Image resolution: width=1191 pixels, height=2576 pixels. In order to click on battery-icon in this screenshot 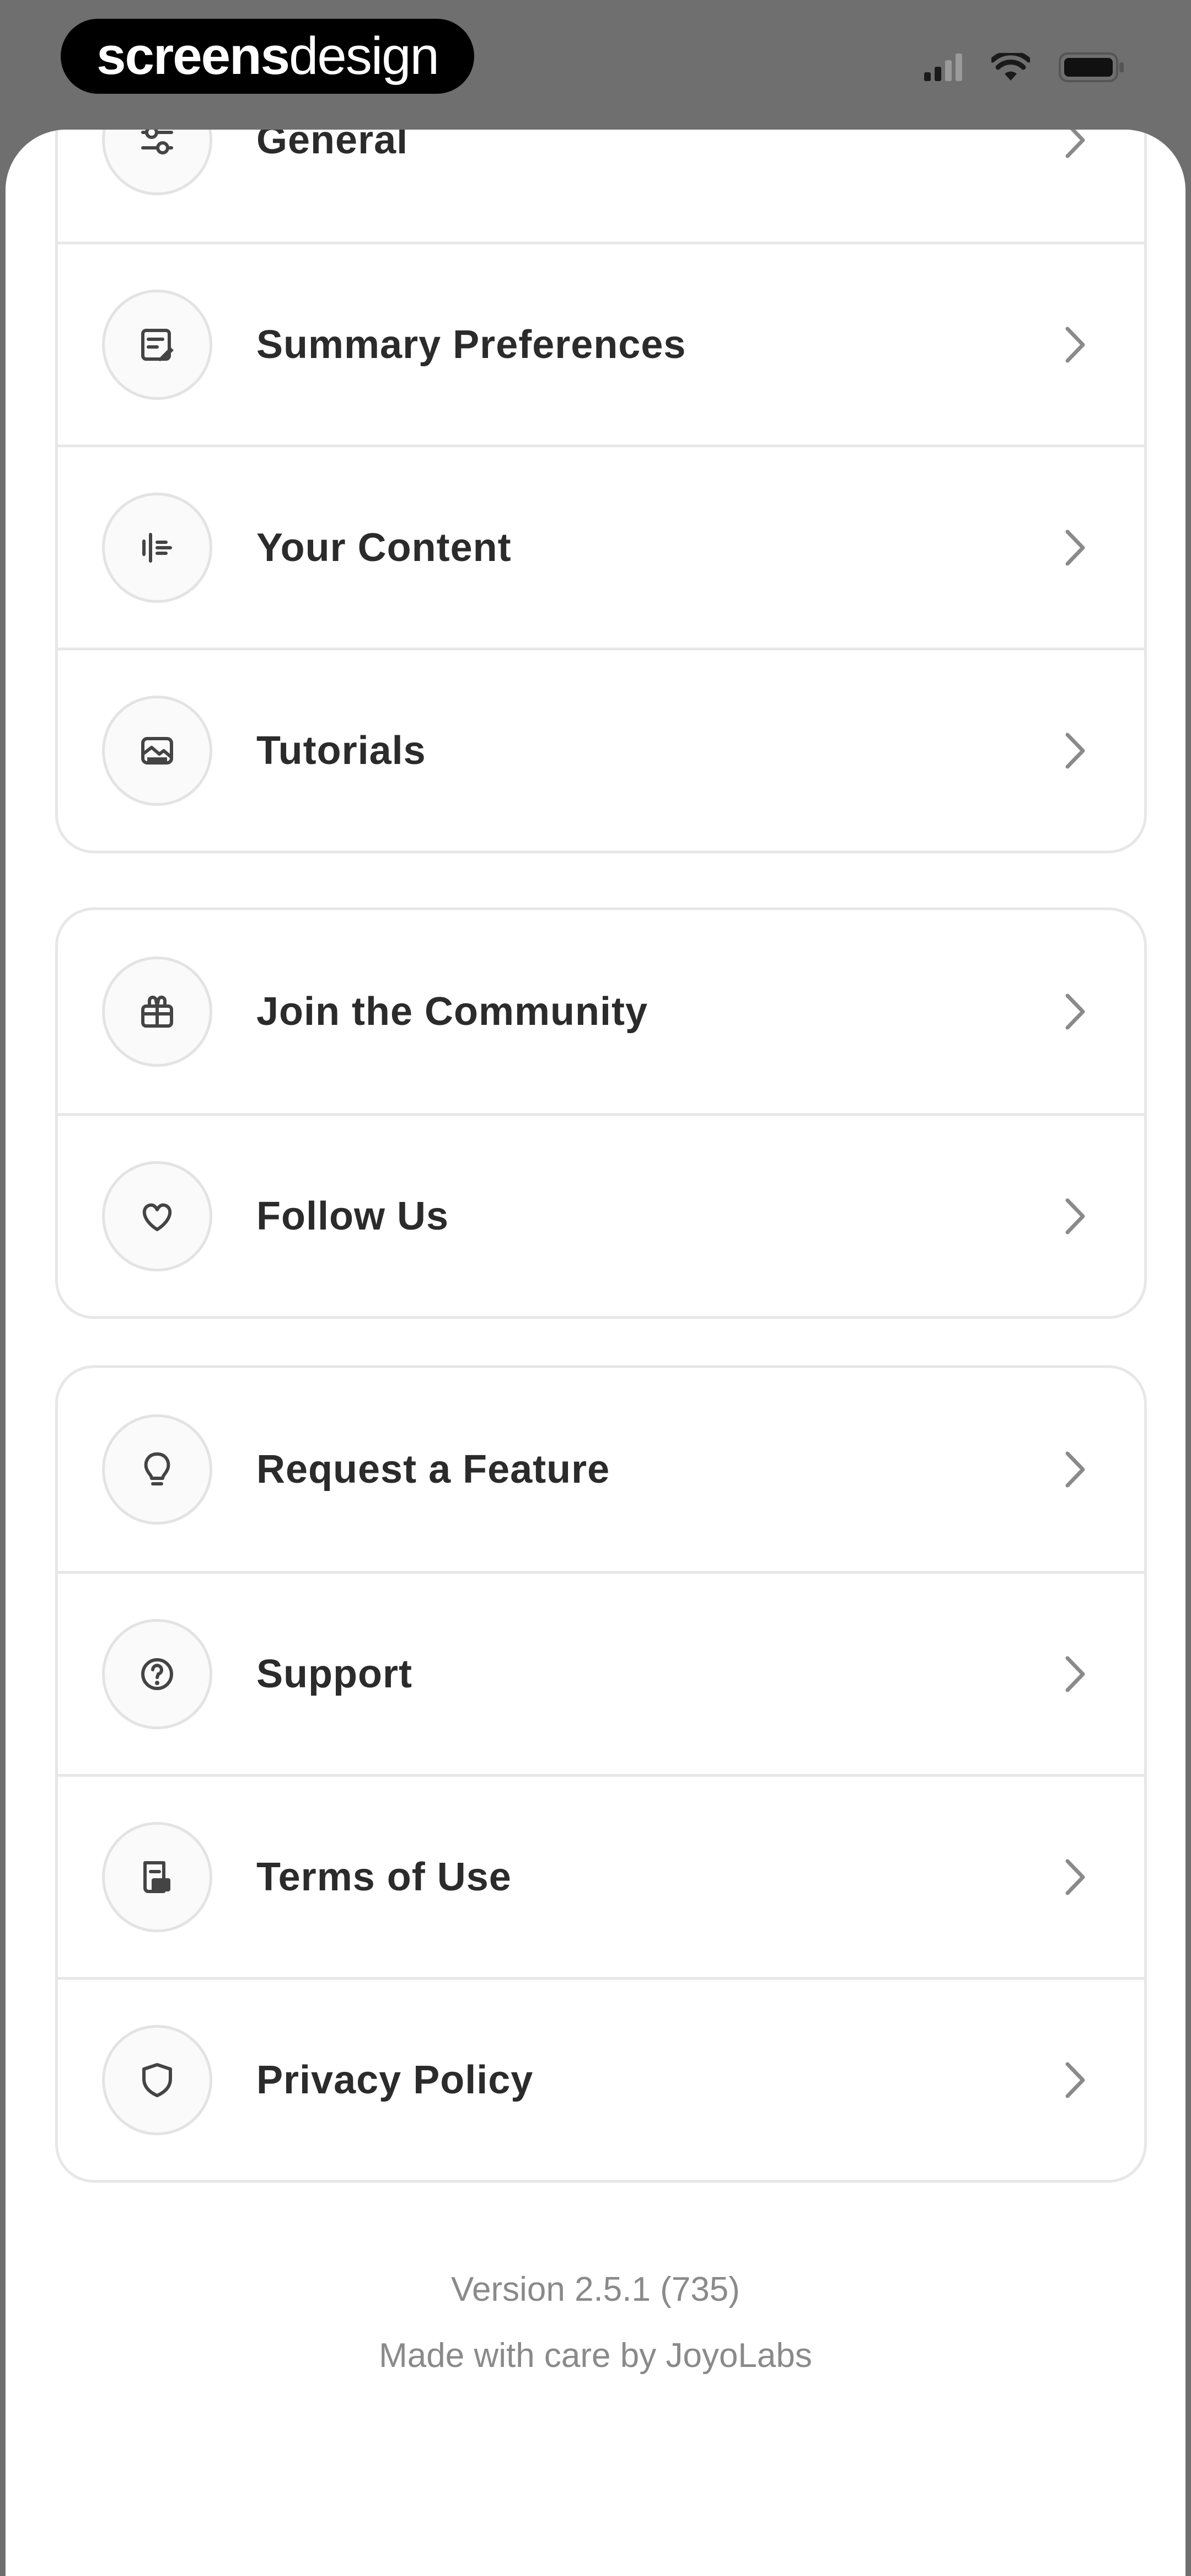, I will do `click(1092, 68)`.